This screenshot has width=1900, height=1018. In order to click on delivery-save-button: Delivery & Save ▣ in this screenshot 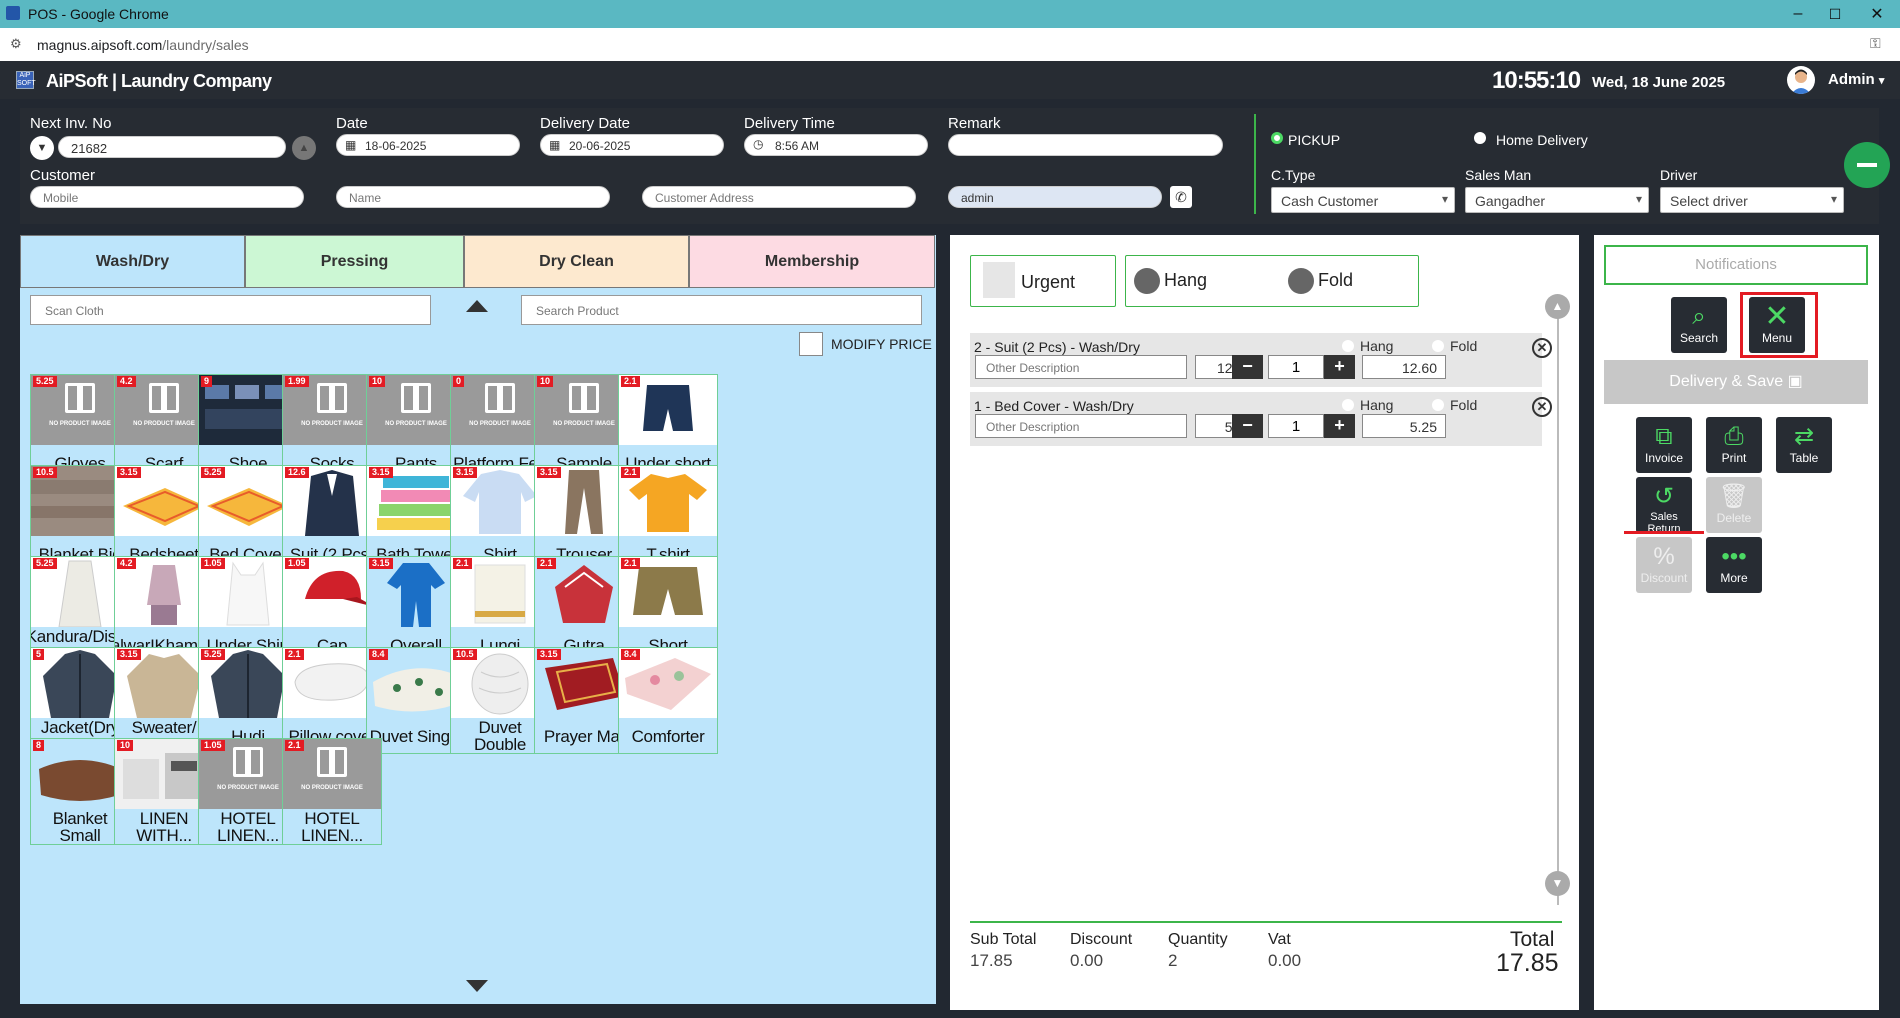, I will do `click(1736, 382)`.